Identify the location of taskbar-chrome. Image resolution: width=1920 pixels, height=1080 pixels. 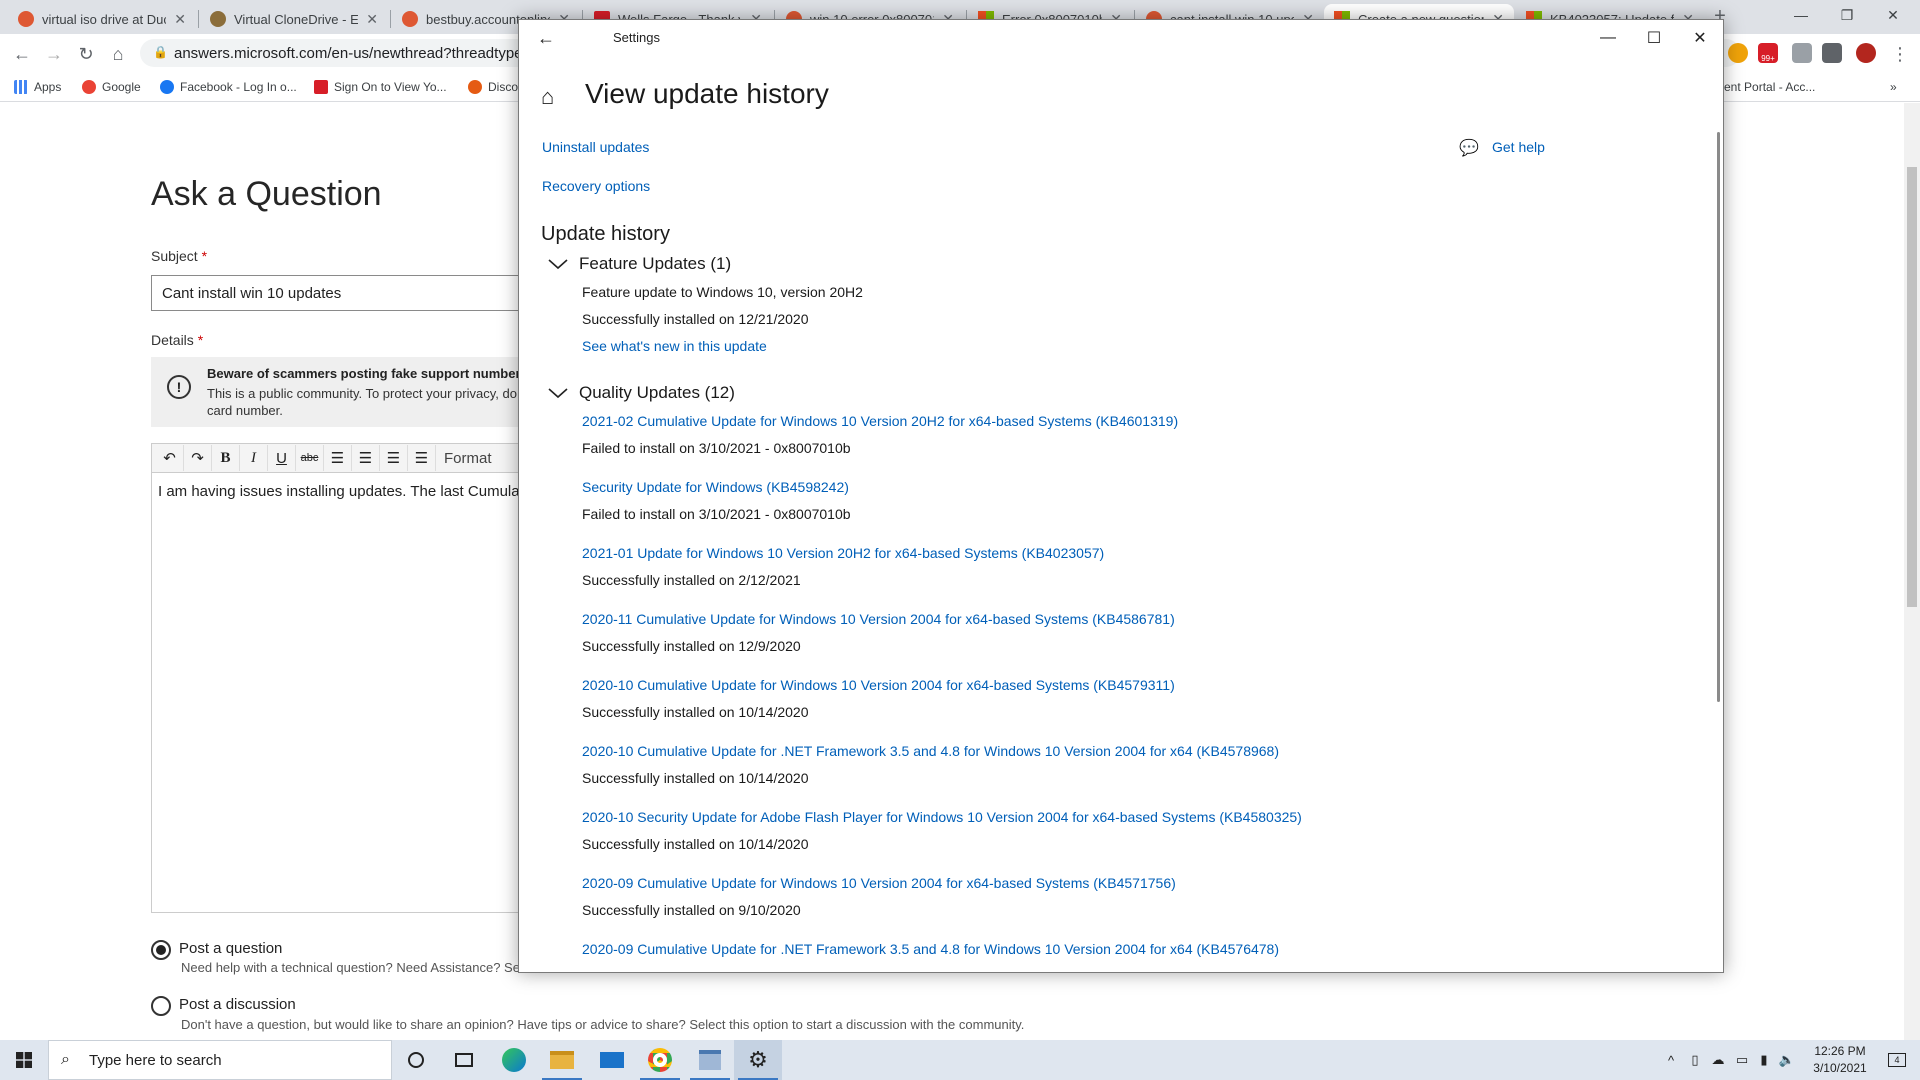
(660, 1060).